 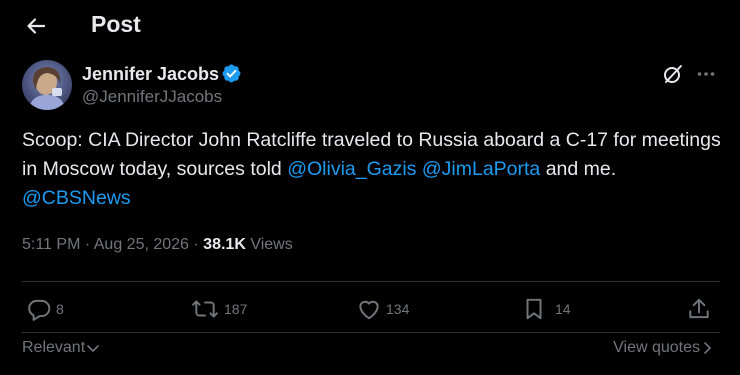 I want to click on grok-button, so click(x=673, y=74).